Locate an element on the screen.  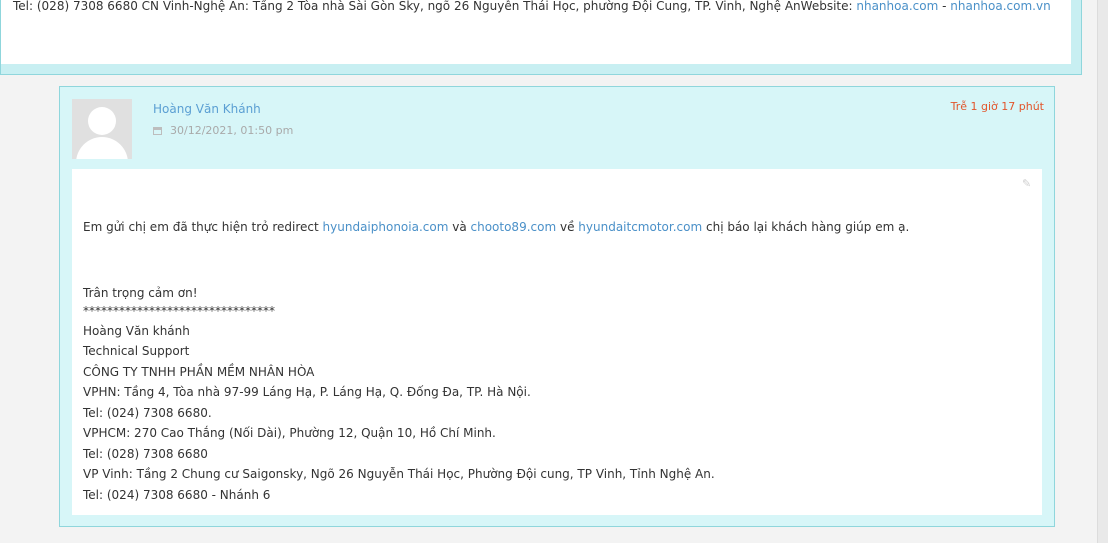
signature-line: Tel: (028) 7308 6680 is located at coordinates (145, 453).